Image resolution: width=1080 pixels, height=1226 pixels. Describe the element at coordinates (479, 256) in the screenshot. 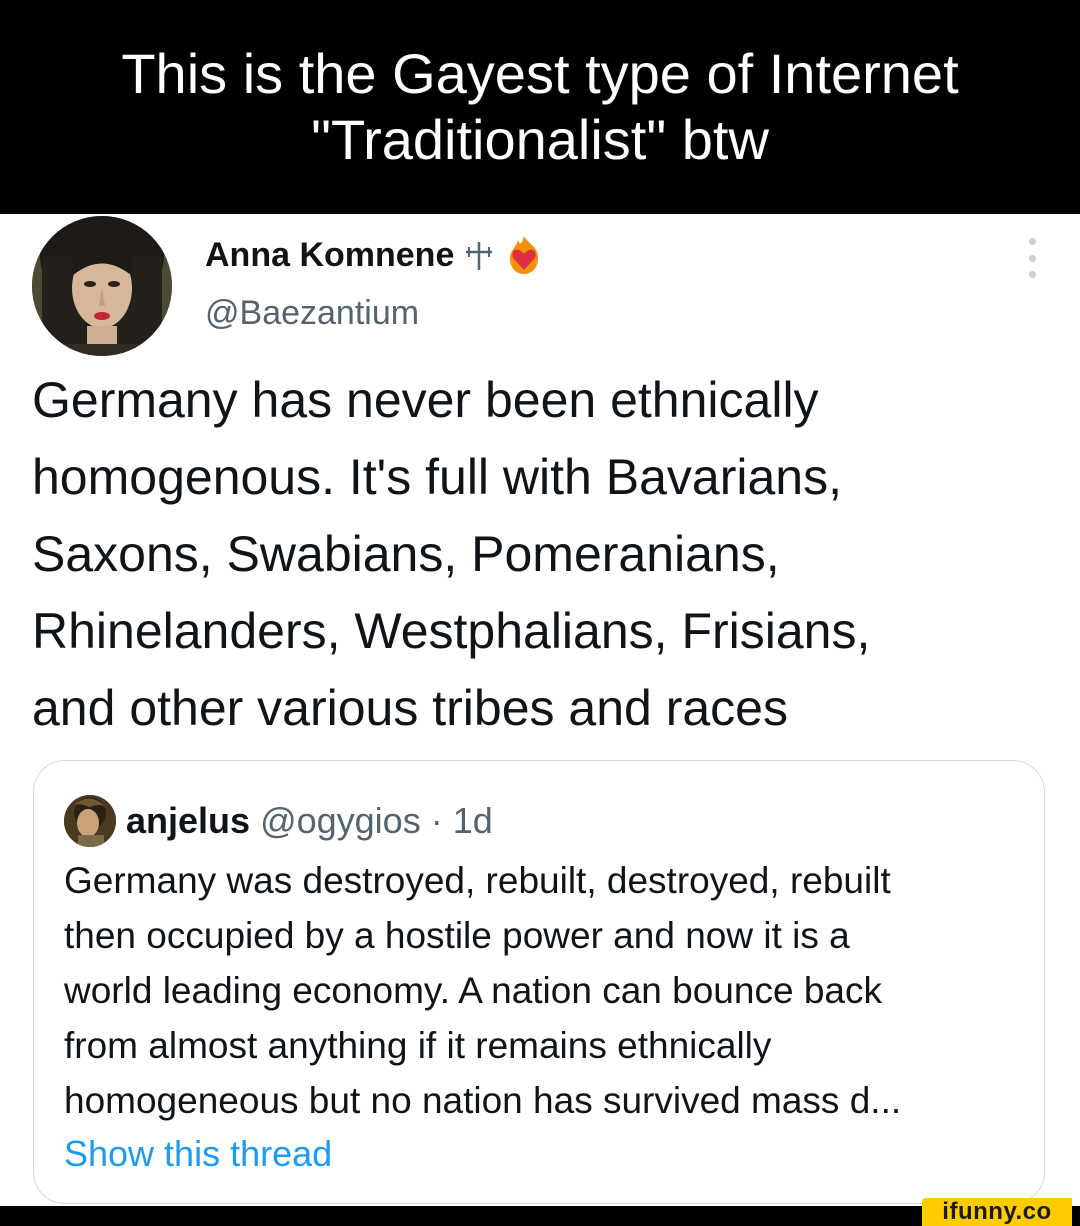

I see `cross-icon` at that location.